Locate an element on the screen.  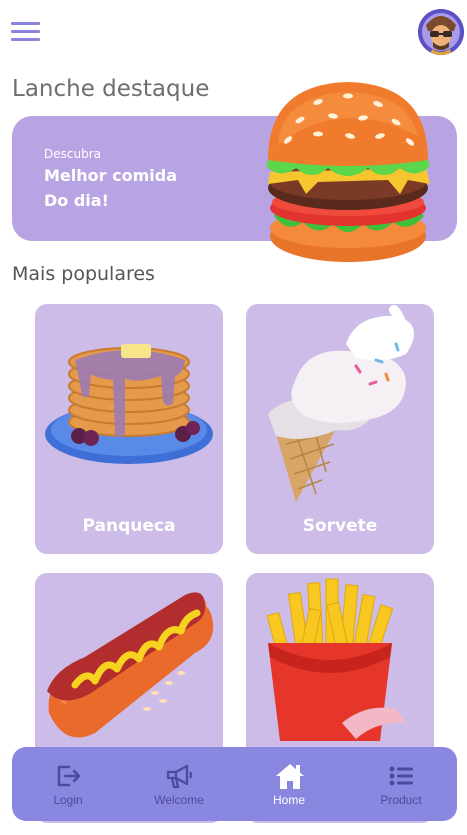
food-card-pancakes: Panqueca is located at coordinates (129, 429).